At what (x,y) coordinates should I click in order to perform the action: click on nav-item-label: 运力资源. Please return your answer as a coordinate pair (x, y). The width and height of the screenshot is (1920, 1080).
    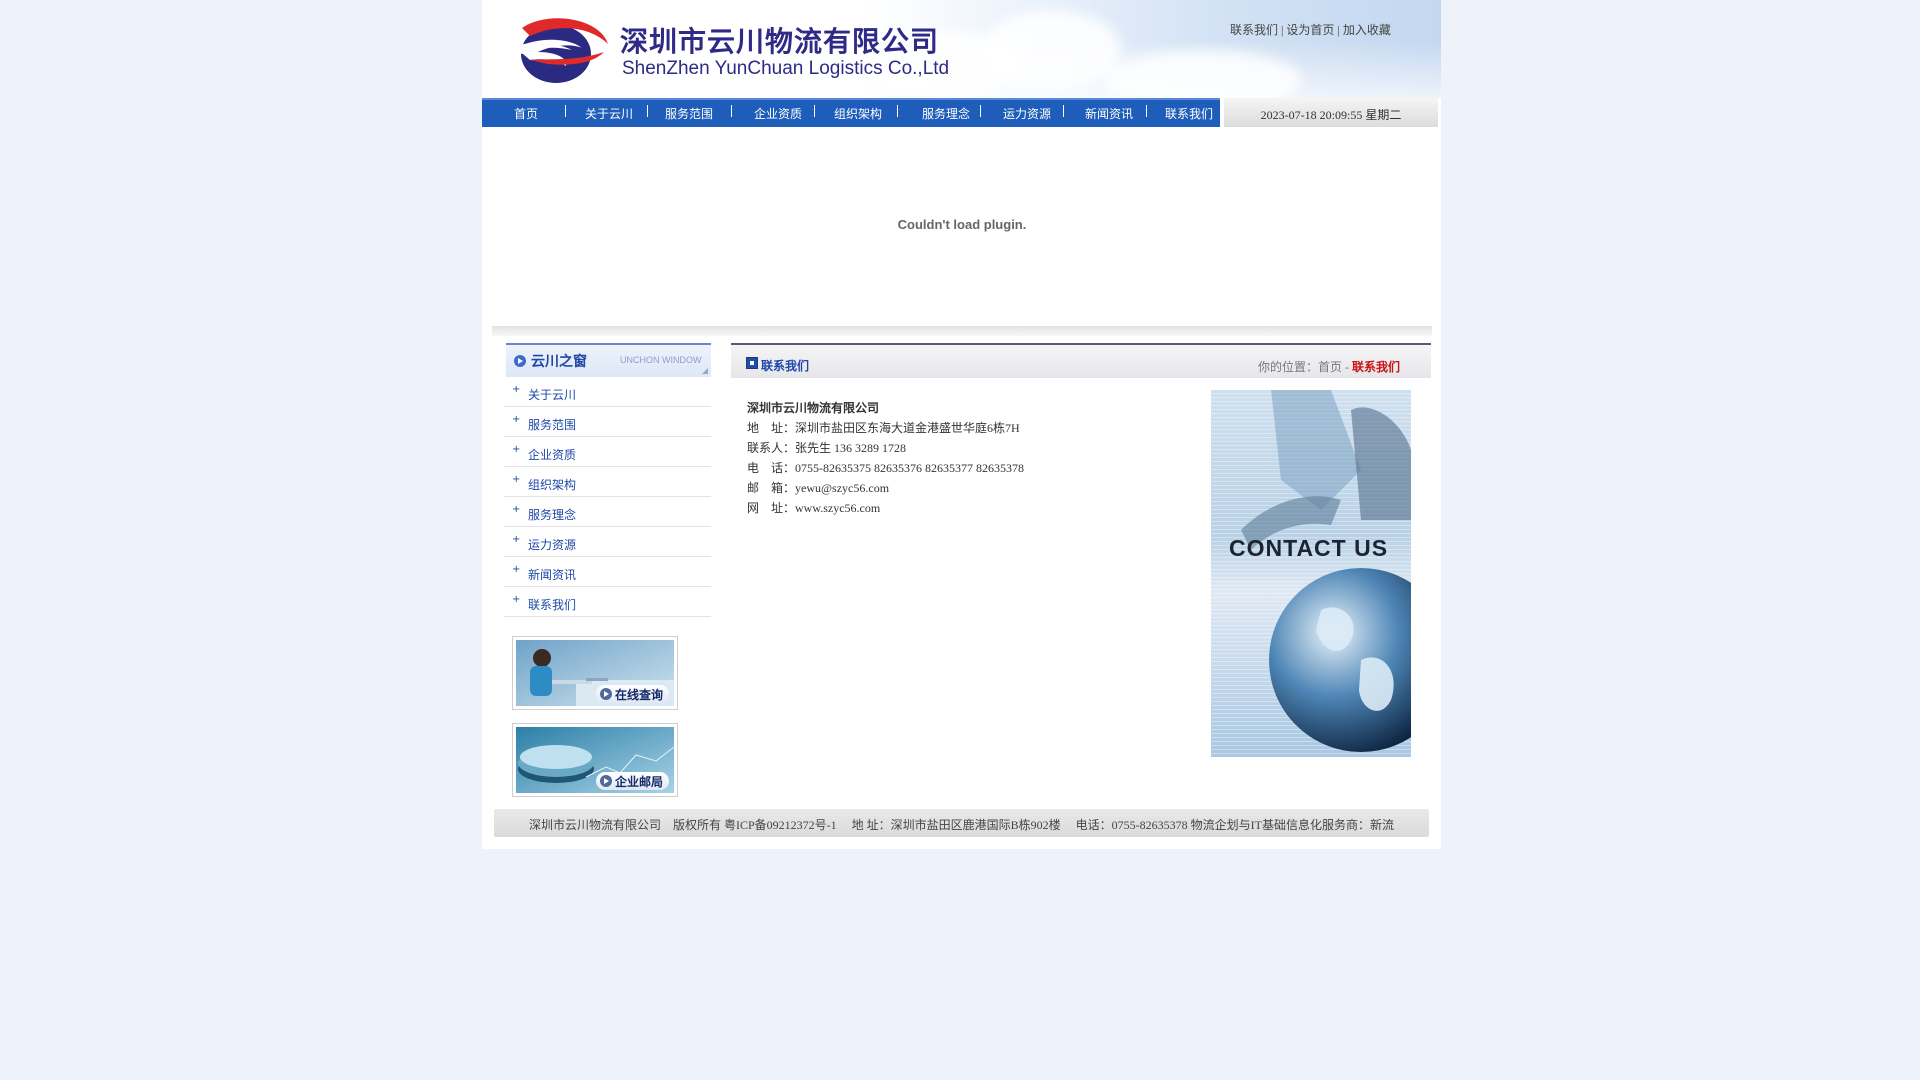
    Looking at the image, I should click on (1027, 114).